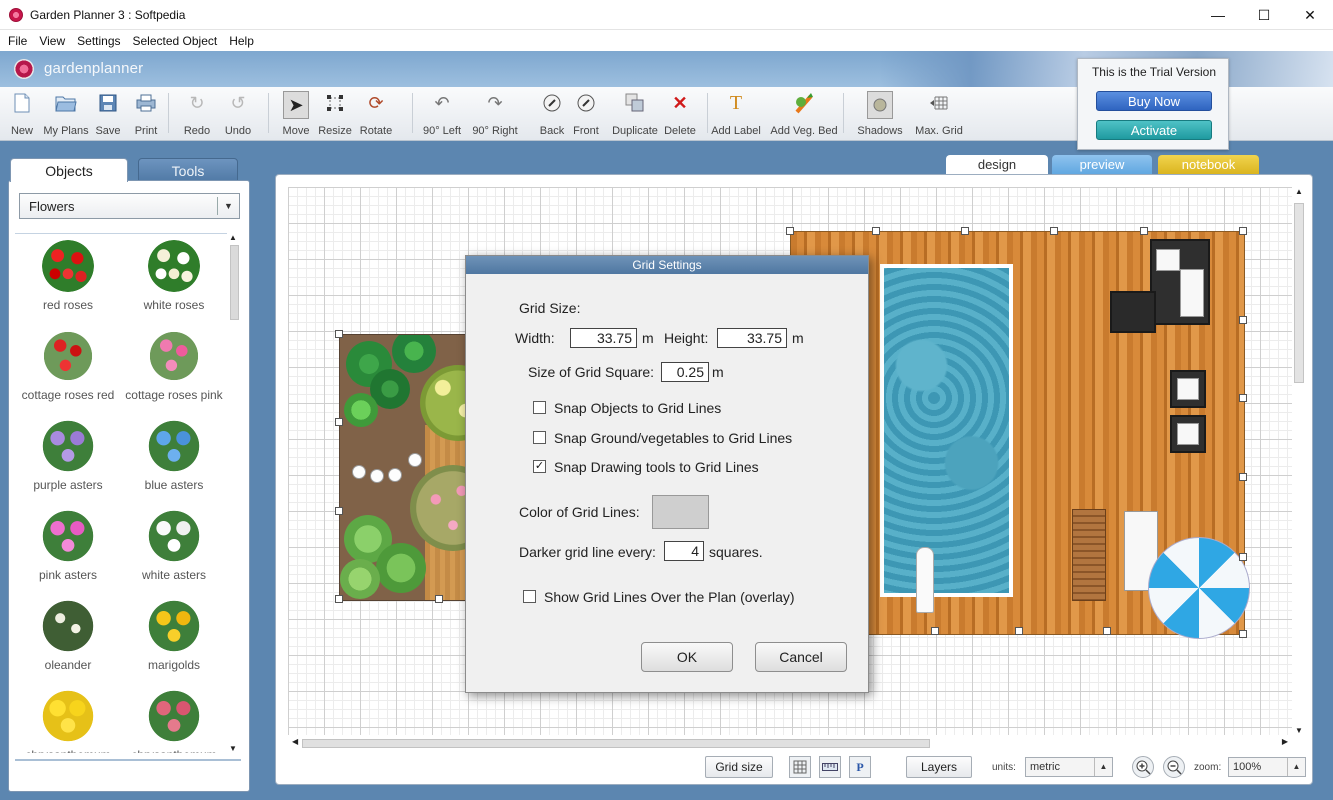 This screenshot has width=1333, height=800. What do you see at coordinates (52, 41) in the screenshot?
I see `menu-view: View` at bounding box center [52, 41].